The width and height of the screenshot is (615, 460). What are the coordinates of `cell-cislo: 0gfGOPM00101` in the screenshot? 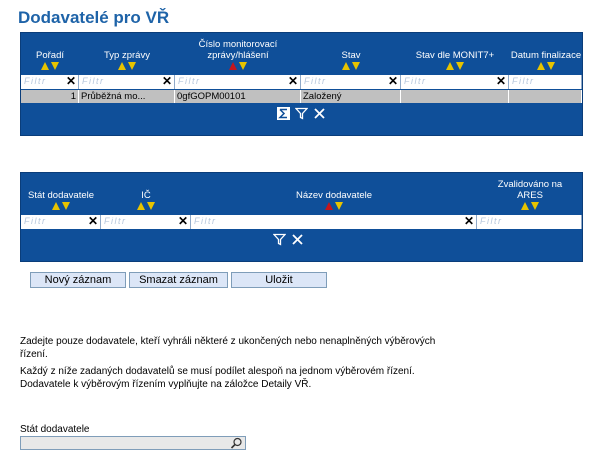 It's located at (238, 96).